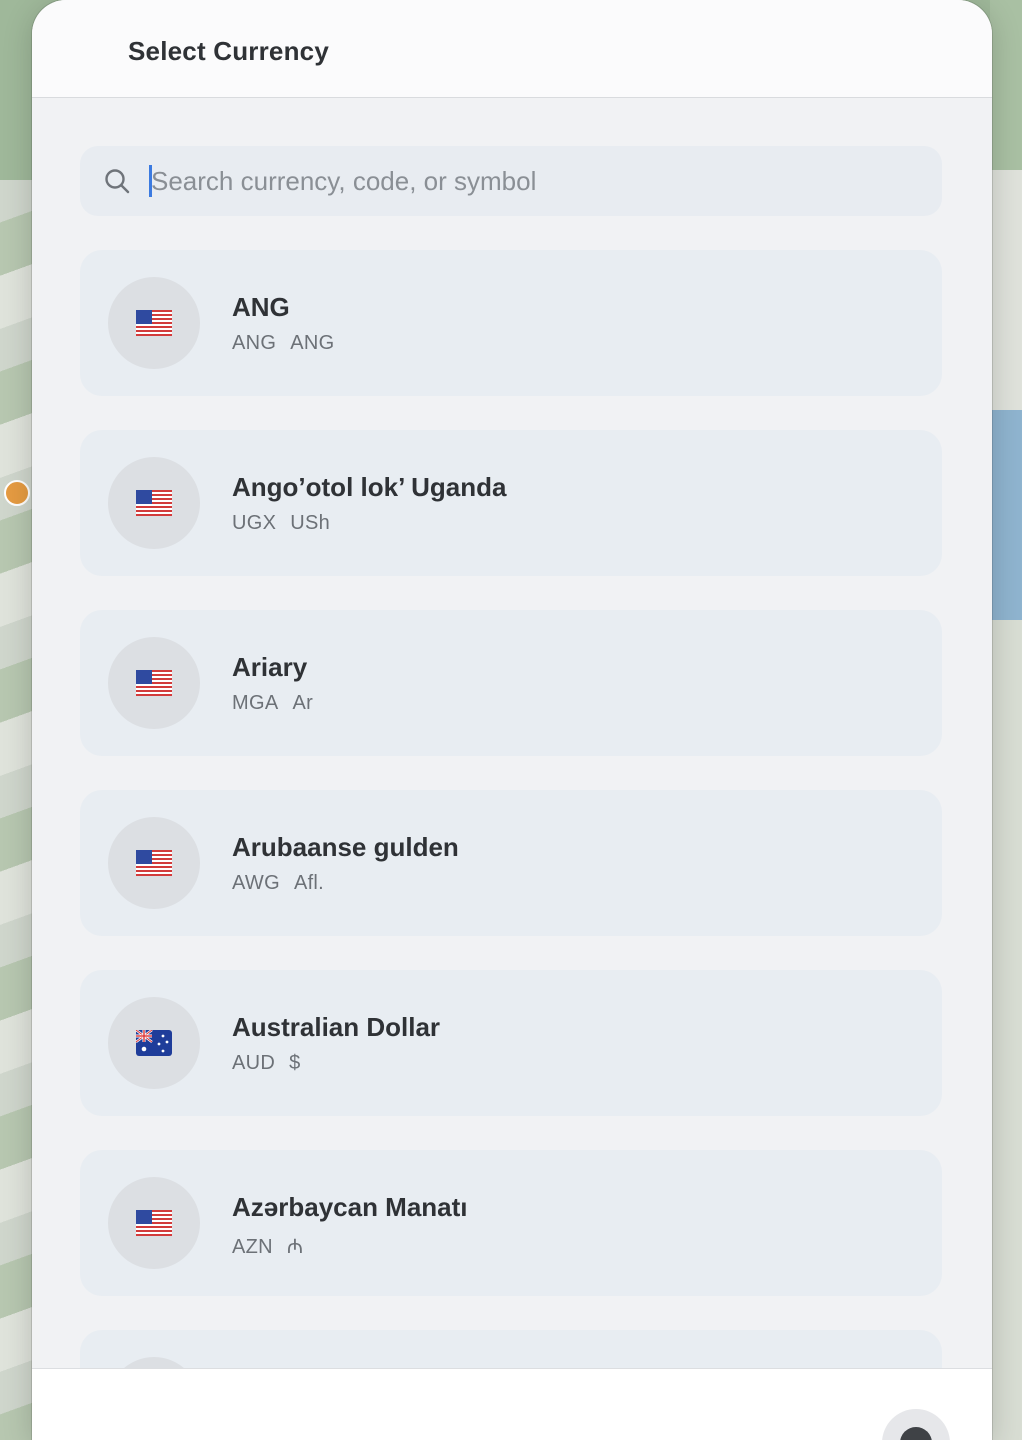 The image size is (1022, 1440). Describe the element at coordinates (295, 1063) in the screenshot. I see `currency-symbol: $` at that location.